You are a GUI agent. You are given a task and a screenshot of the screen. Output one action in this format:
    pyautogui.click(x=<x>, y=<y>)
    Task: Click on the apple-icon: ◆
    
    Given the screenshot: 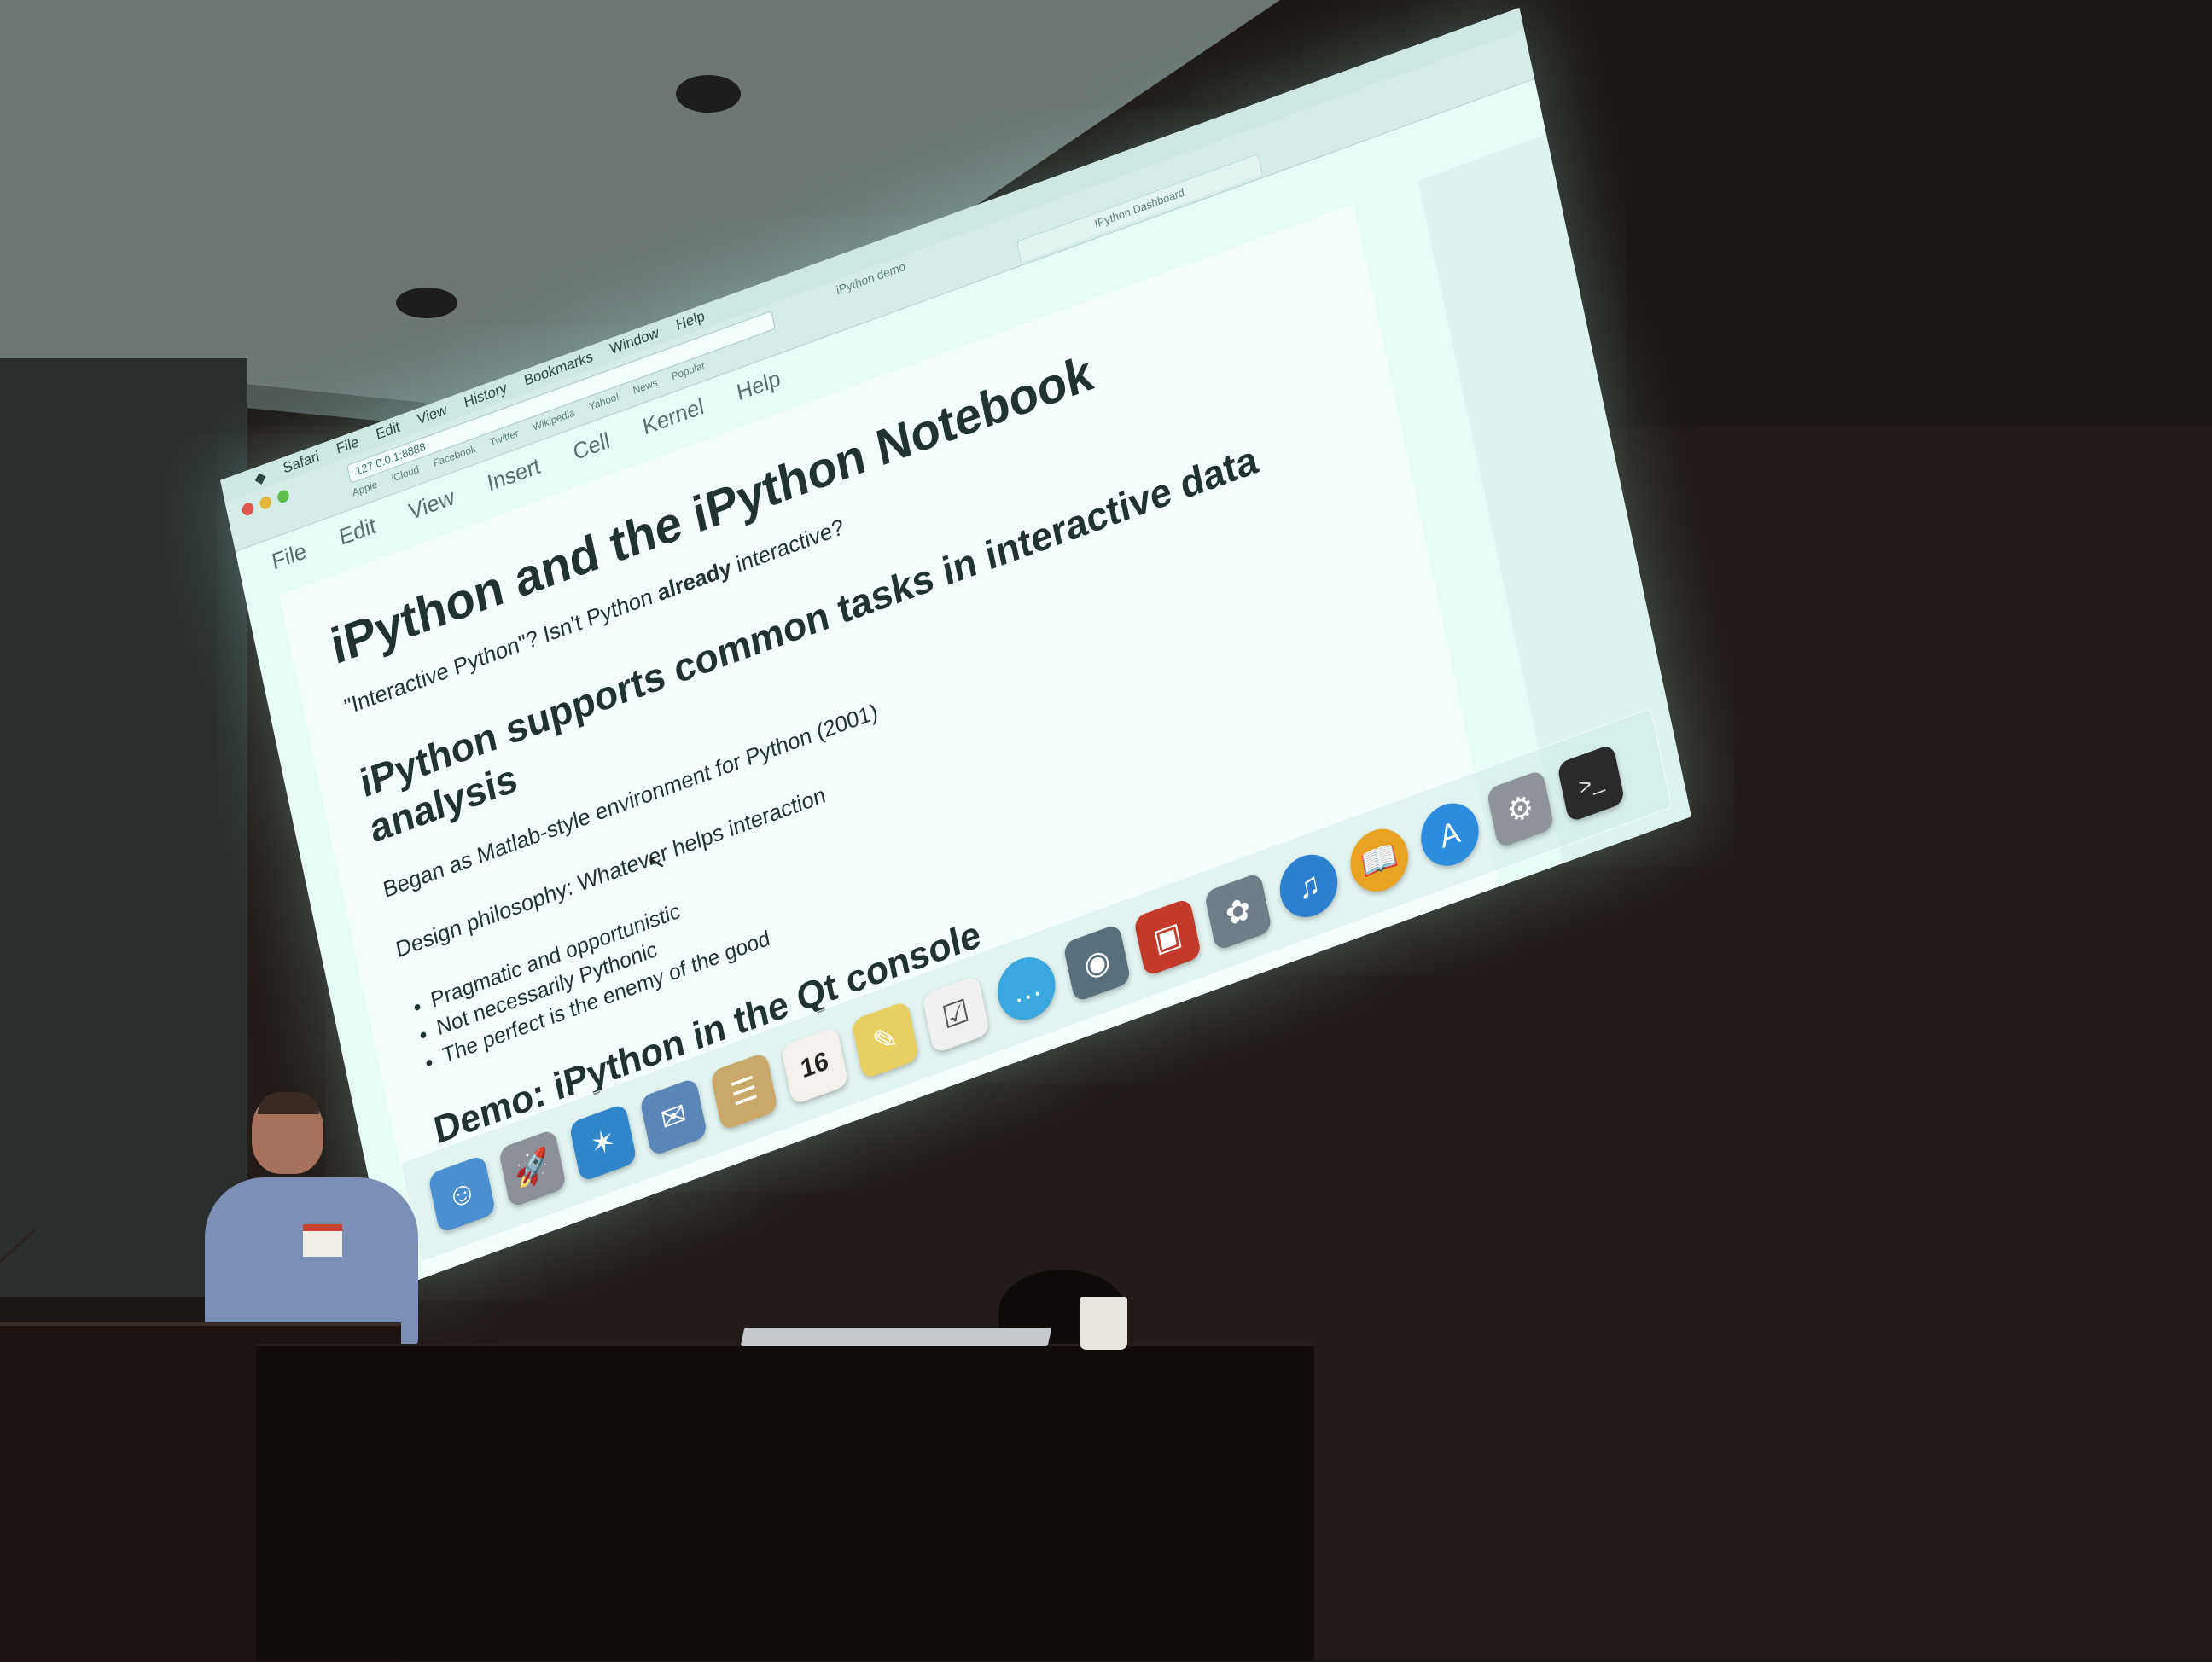 What is the action you would take?
    pyautogui.click(x=260, y=477)
    